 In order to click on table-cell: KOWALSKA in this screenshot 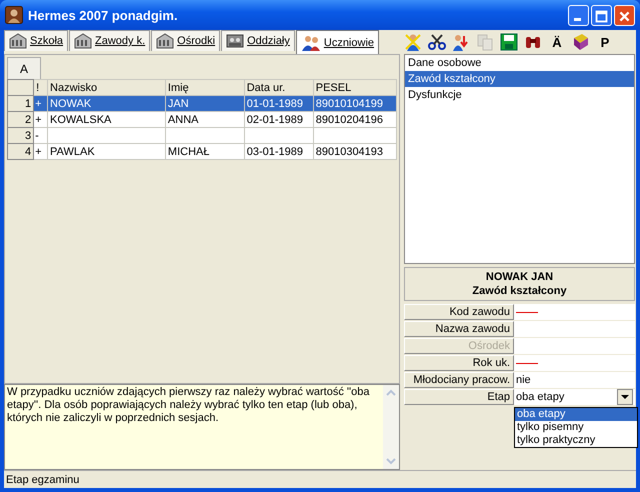, I will do `click(107, 120)`.